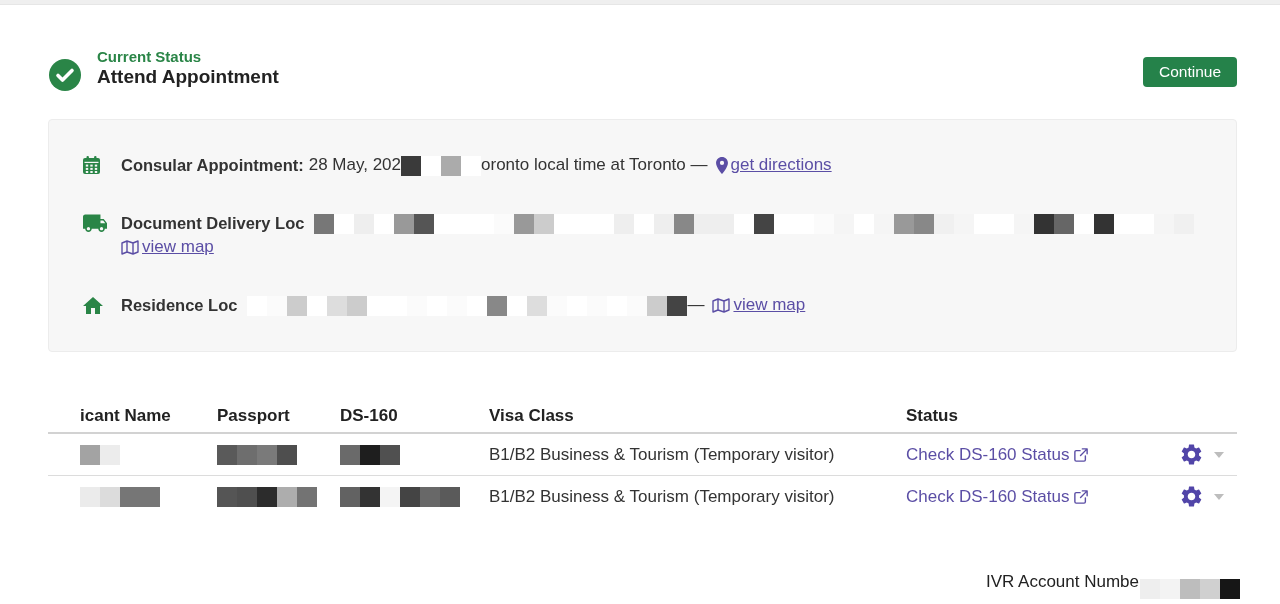  Describe the element at coordinates (253, 415) in the screenshot. I see `column-header: Passport` at that location.